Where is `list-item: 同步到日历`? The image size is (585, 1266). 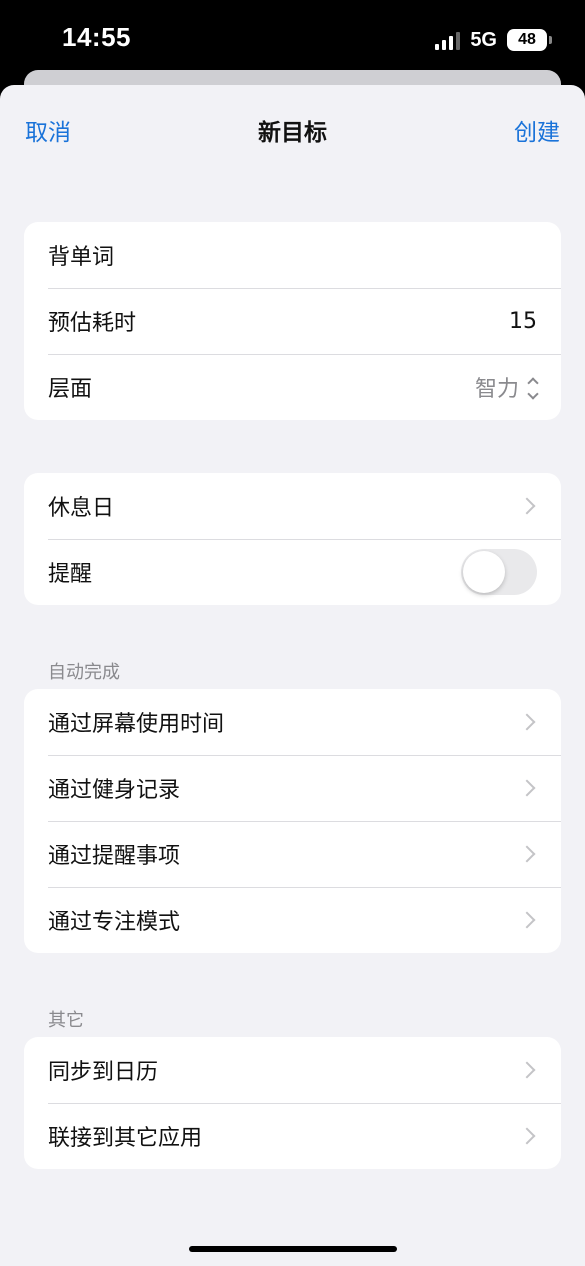
list-item: 同步到日历 is located at coordinates (292, 1070).